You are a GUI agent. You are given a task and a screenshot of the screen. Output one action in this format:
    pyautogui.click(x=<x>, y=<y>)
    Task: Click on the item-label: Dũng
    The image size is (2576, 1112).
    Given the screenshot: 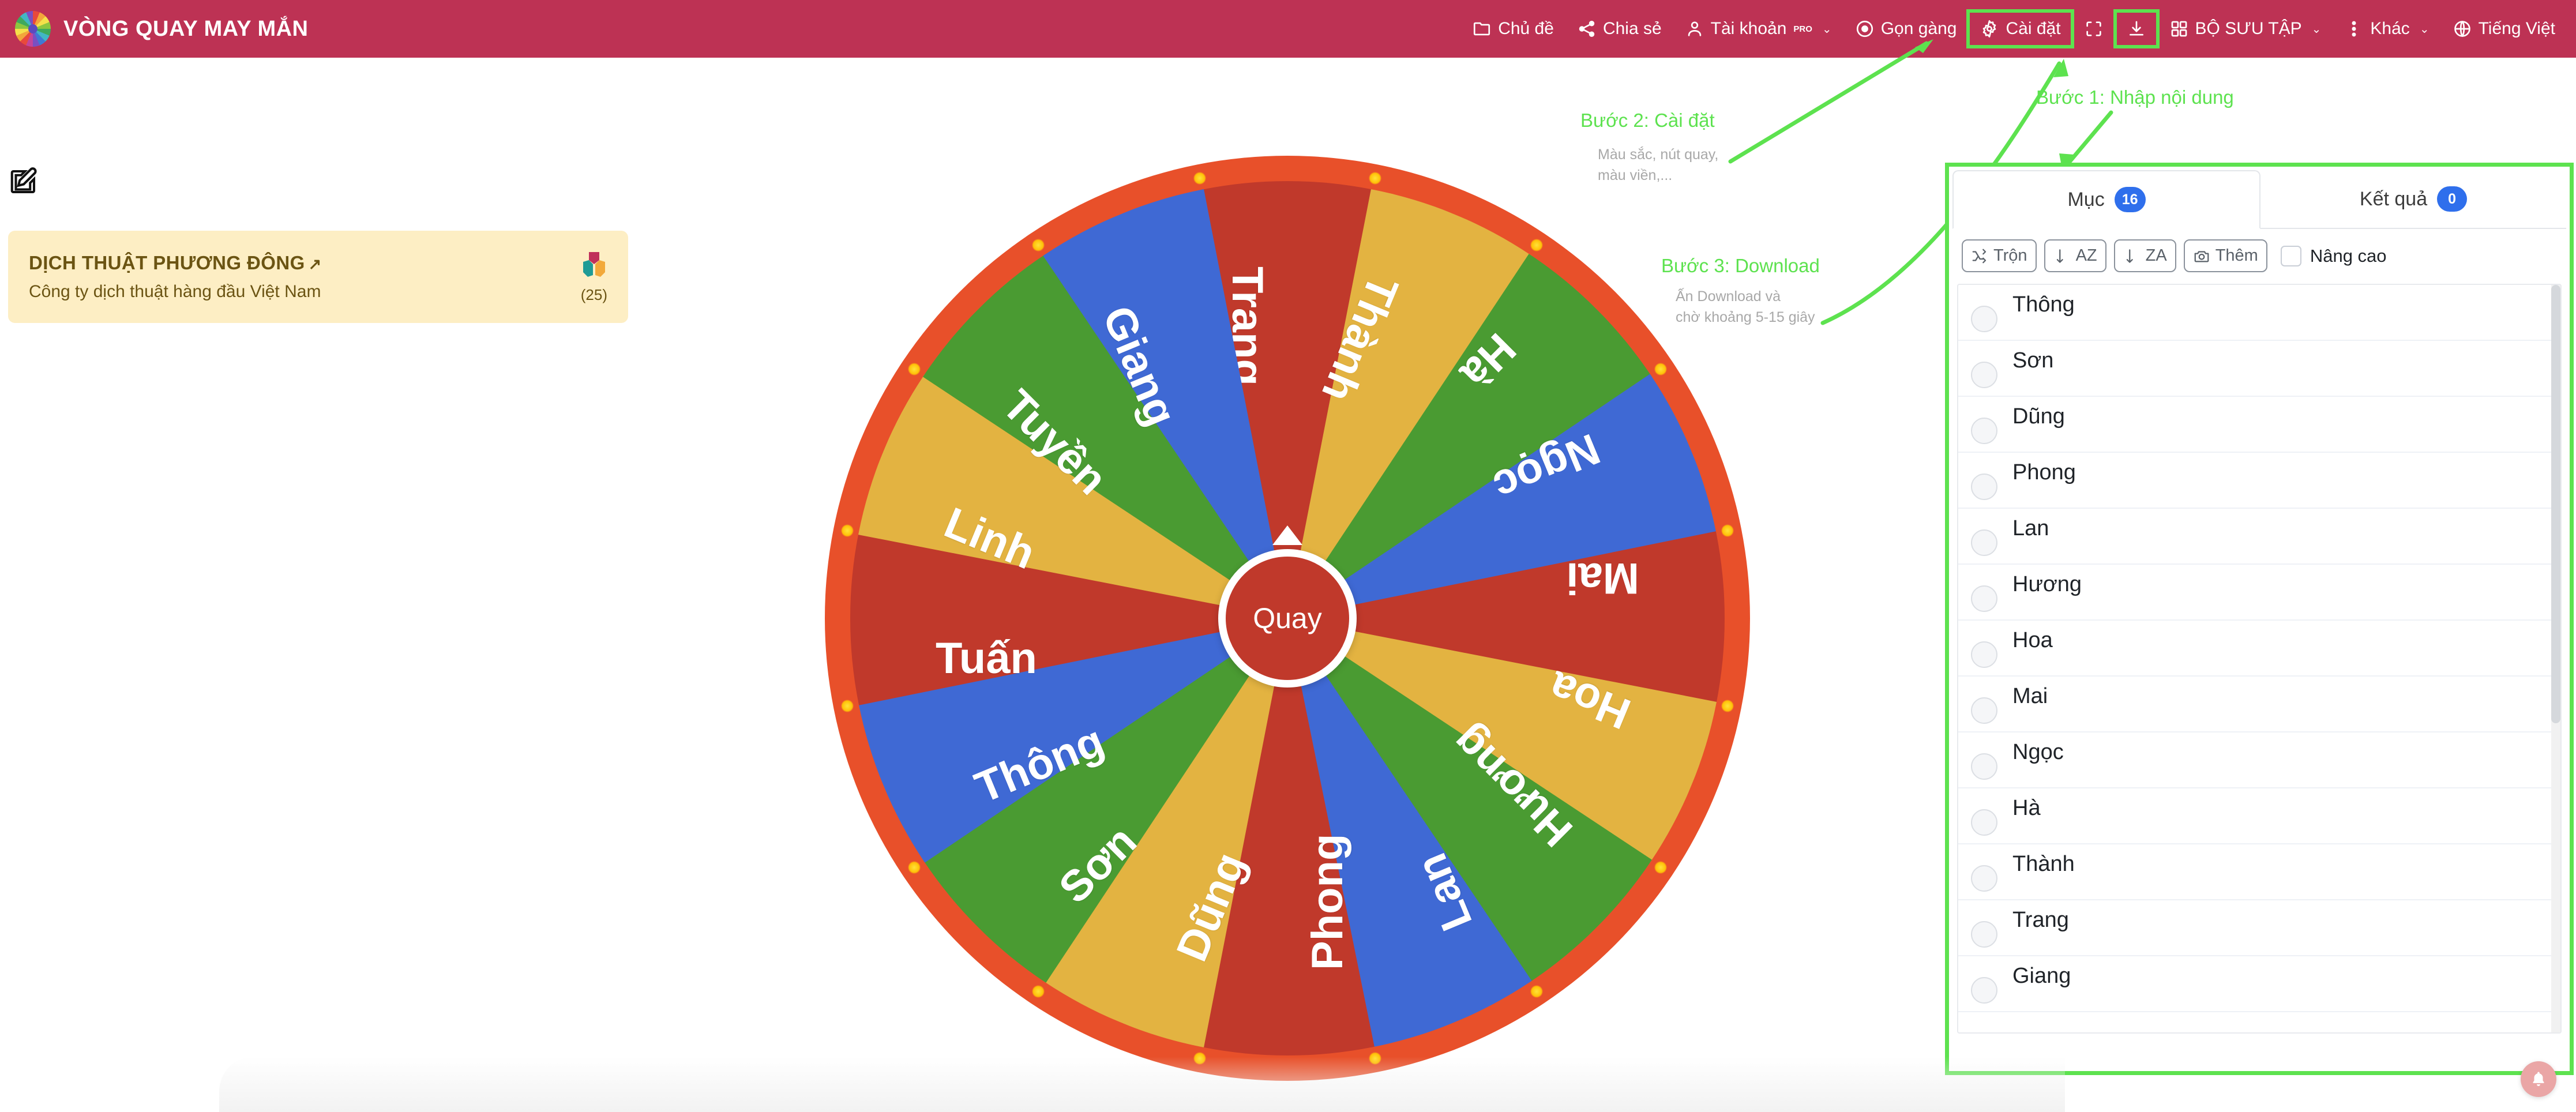 What is the action you would take?
    pyautogui.click(x=2039, y=416)
    